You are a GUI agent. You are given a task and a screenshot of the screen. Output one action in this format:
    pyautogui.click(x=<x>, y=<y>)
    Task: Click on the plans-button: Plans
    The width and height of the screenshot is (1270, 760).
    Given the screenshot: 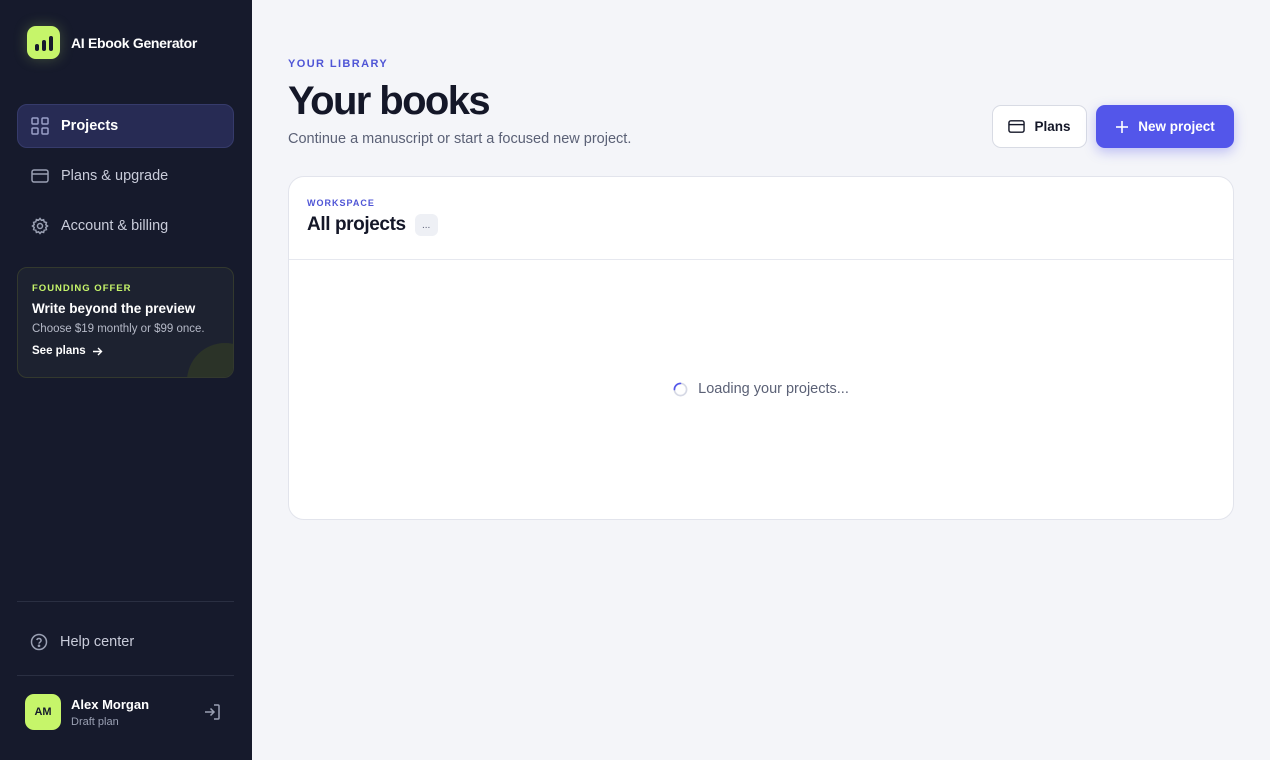 What is the action you would take?
    pyautogui.click(x=1039, y=126)
    